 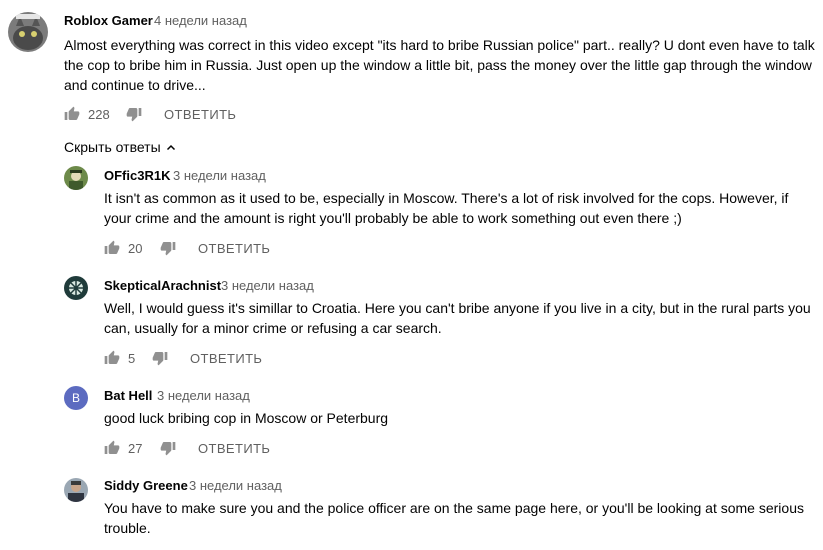 I want to click on comment-actions: 228 ОТВЕТИТЬ, so click(x=164, y=116).